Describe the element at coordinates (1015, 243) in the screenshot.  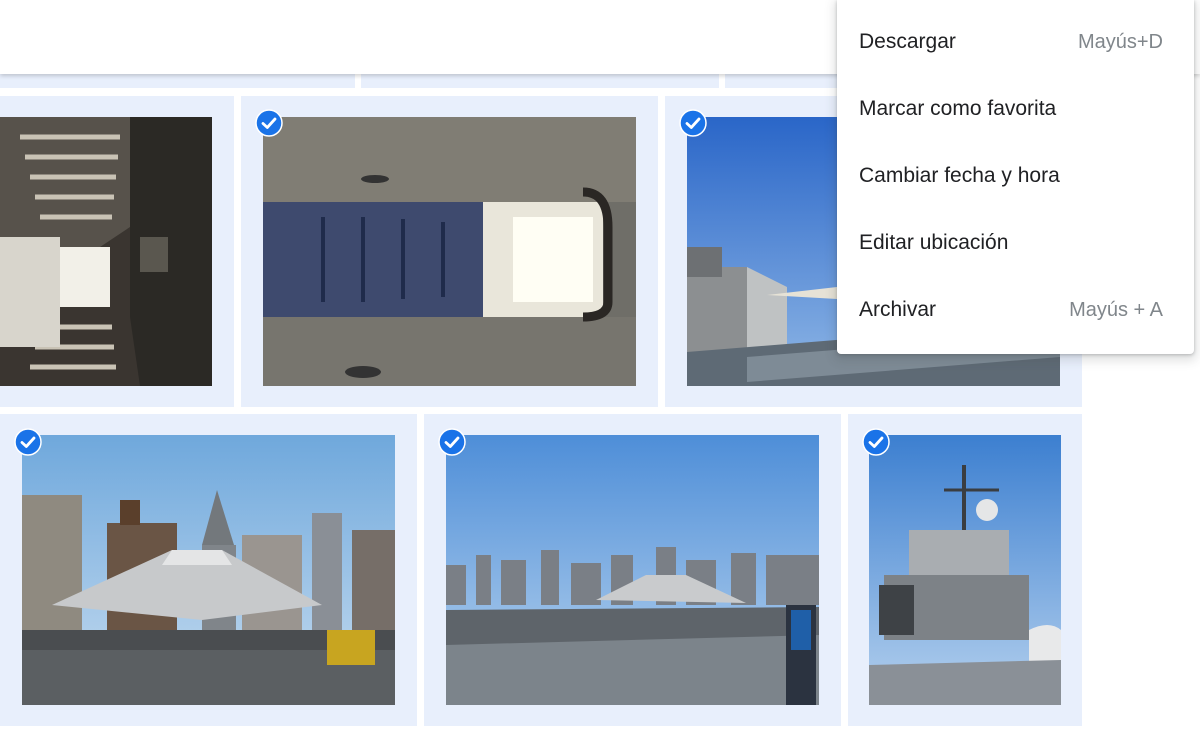
I see `menu-item-edit-location: Editar ubicación` at that location.